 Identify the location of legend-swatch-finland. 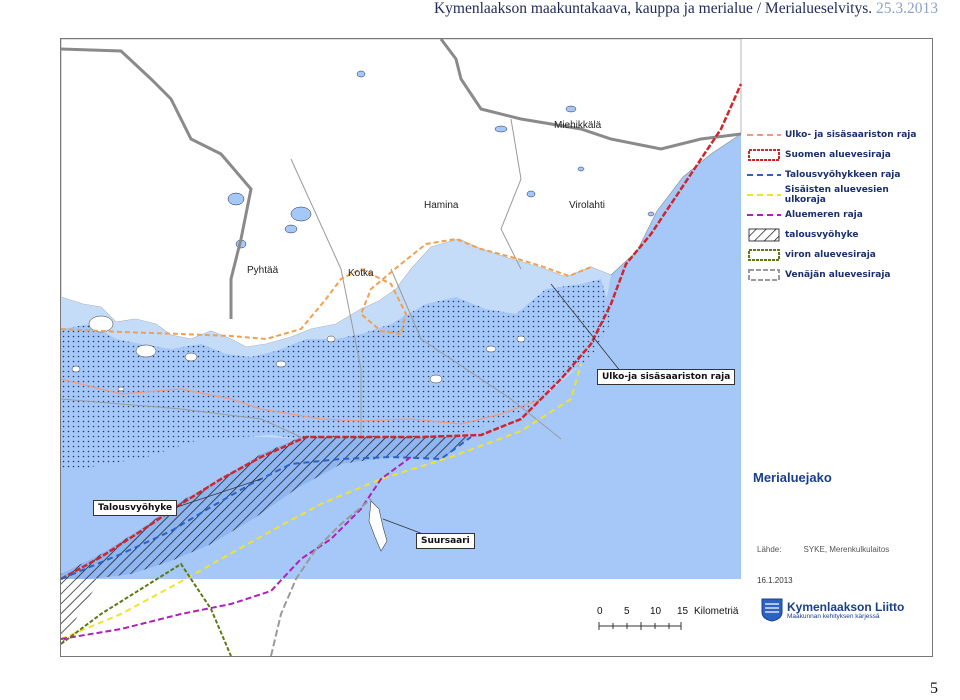
(764, 155).